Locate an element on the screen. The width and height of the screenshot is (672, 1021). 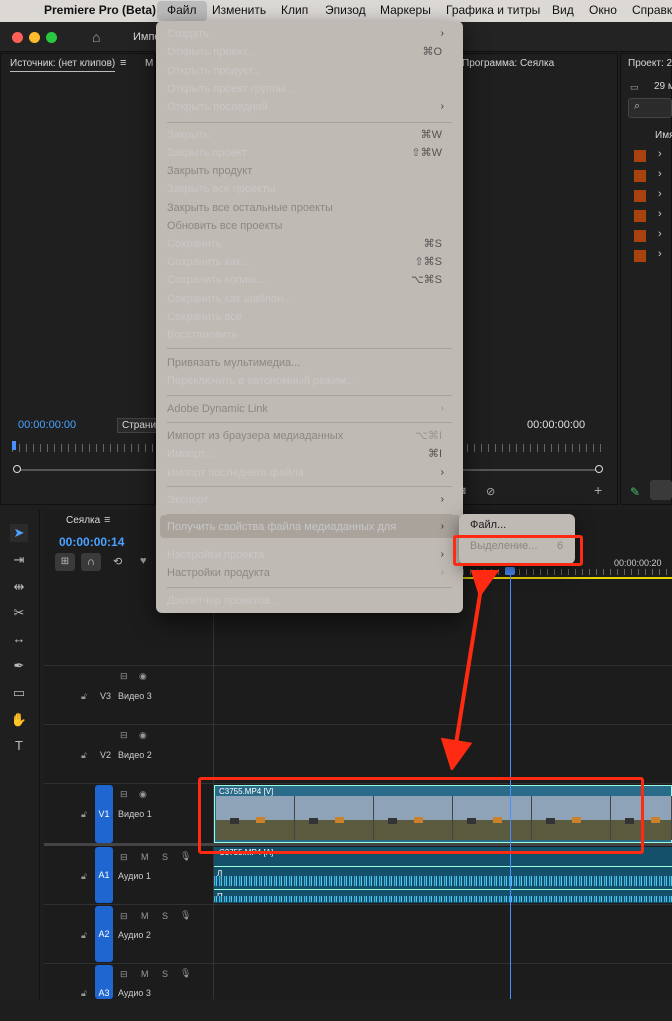
file-menu-item: Импорт последнего файла › is located at coordinates (309, 473).